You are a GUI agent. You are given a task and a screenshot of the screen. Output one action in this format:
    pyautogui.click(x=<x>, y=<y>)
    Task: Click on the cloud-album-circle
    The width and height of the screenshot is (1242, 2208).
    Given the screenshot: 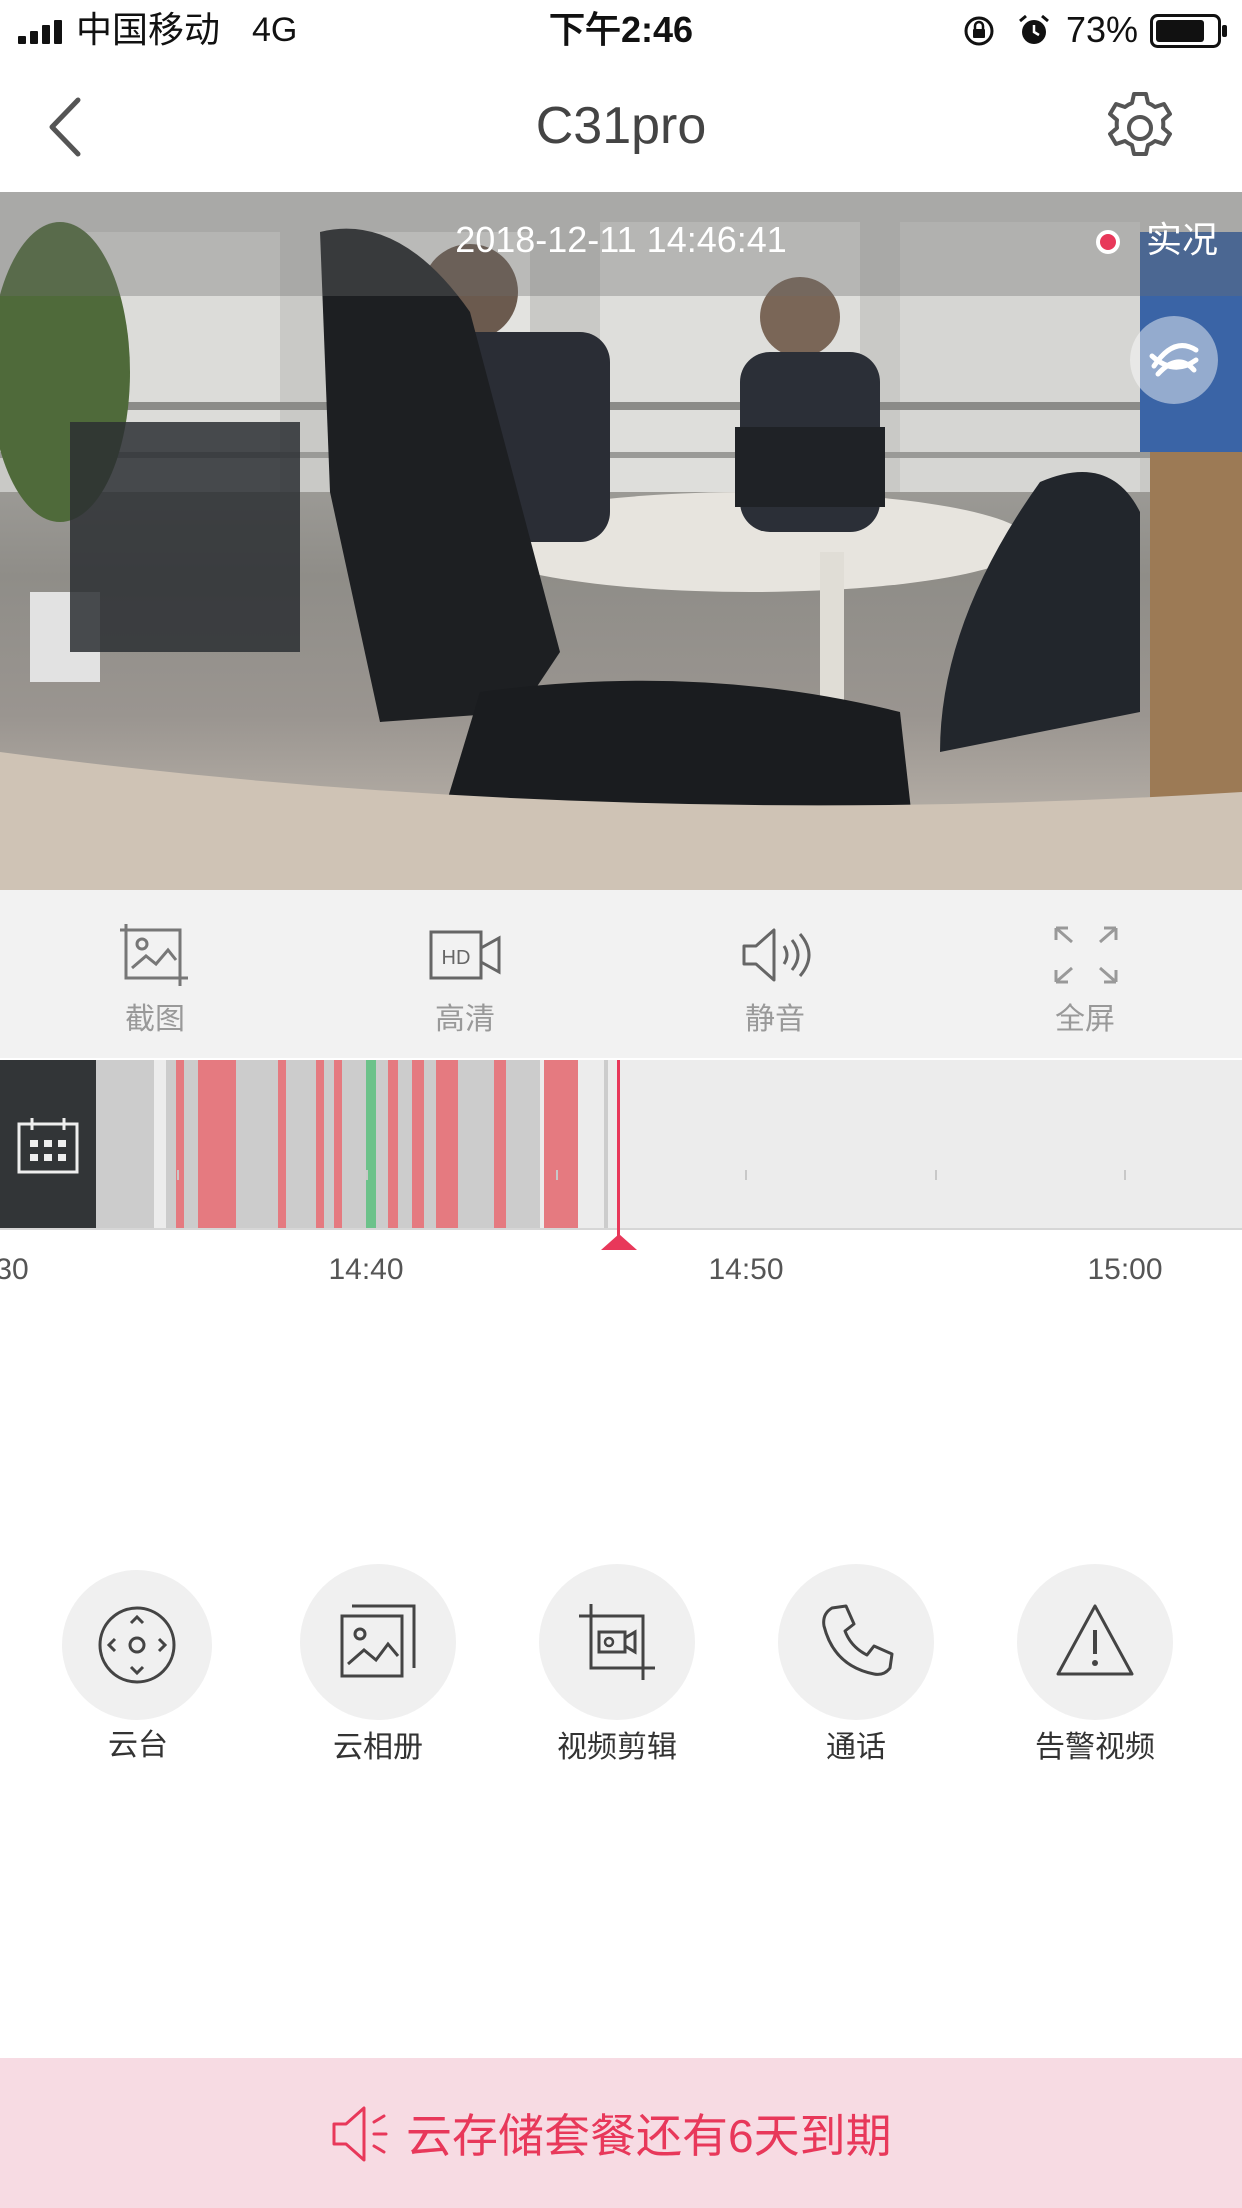 What is the action you would take?
    pyautogui.click(x=378, y=1642)
    